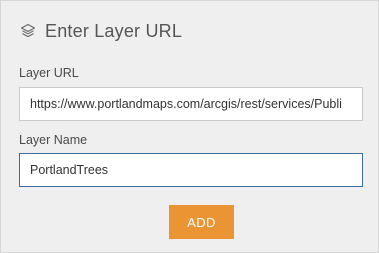  What do you see at coordinates (201, 222) in the screenshot?
I see `add-button: ADD` at bounding box center [201, 222].